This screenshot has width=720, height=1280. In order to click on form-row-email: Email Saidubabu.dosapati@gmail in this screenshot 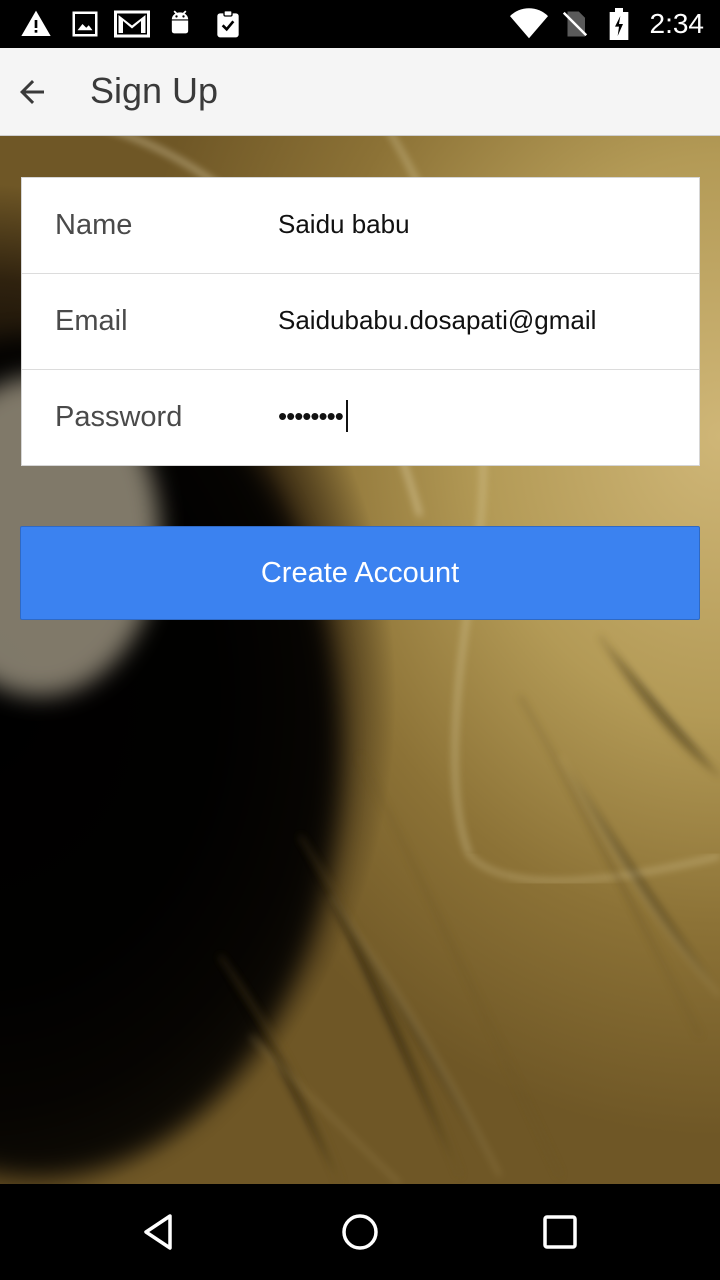, I will do `click(360, 322)`.